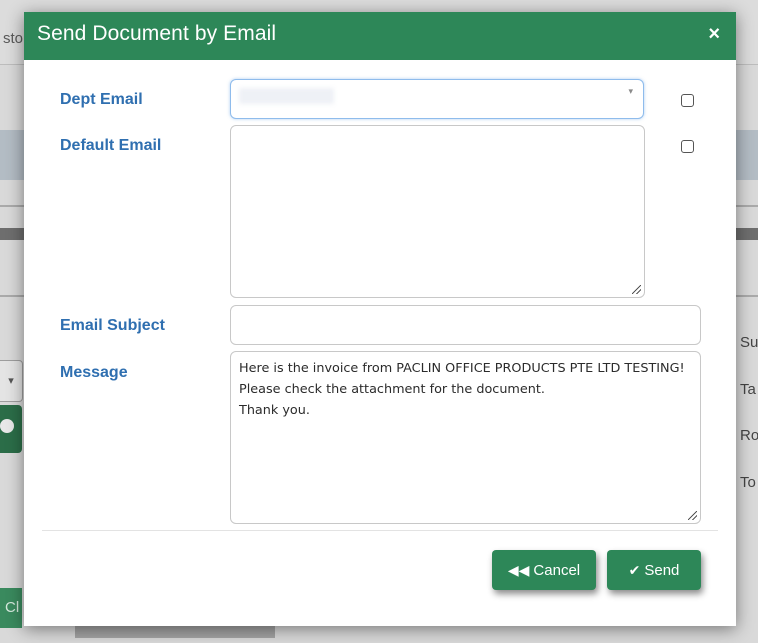  What do you see at coordinates (465, 325) in the screenshot?
I see `email-subject-input` at bounding box center [465, 325].